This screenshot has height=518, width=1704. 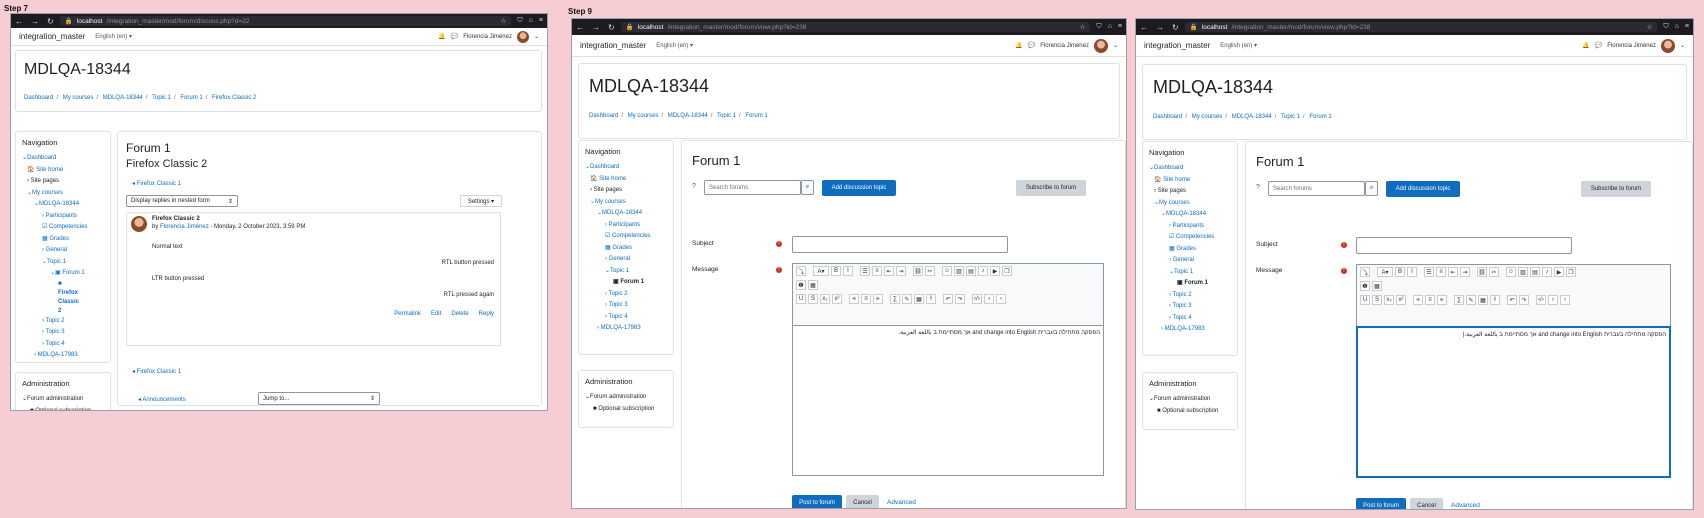 What do you see at coordinates (184, 227) in the screenshot?
I see `post-author-link: Florencia Jiménez` at bounding box center [184, 227].